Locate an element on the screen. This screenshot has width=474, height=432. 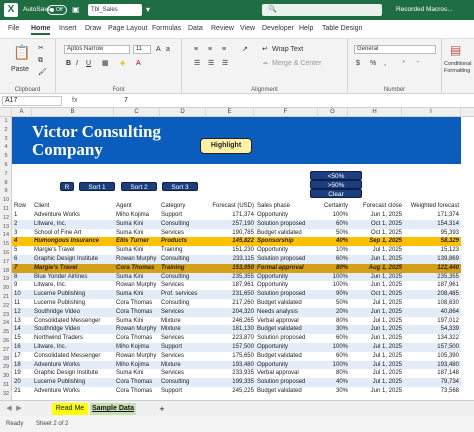
copy-icon: ⧉ is located at coordinates (40, 60).